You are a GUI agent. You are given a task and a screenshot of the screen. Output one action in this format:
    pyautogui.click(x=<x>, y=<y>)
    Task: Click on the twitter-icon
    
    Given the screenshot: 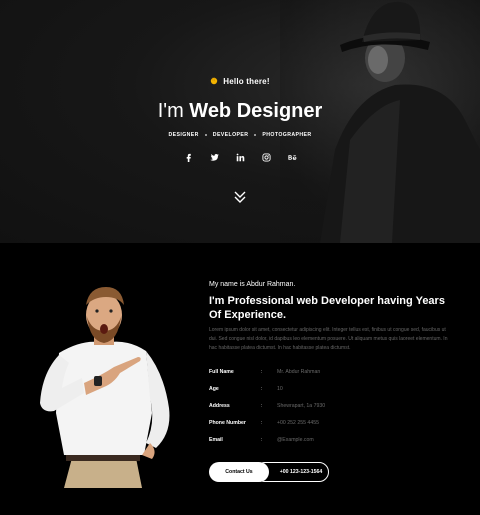 What is the action you would take?
    pyautogui.click(x=214, y=157)
    